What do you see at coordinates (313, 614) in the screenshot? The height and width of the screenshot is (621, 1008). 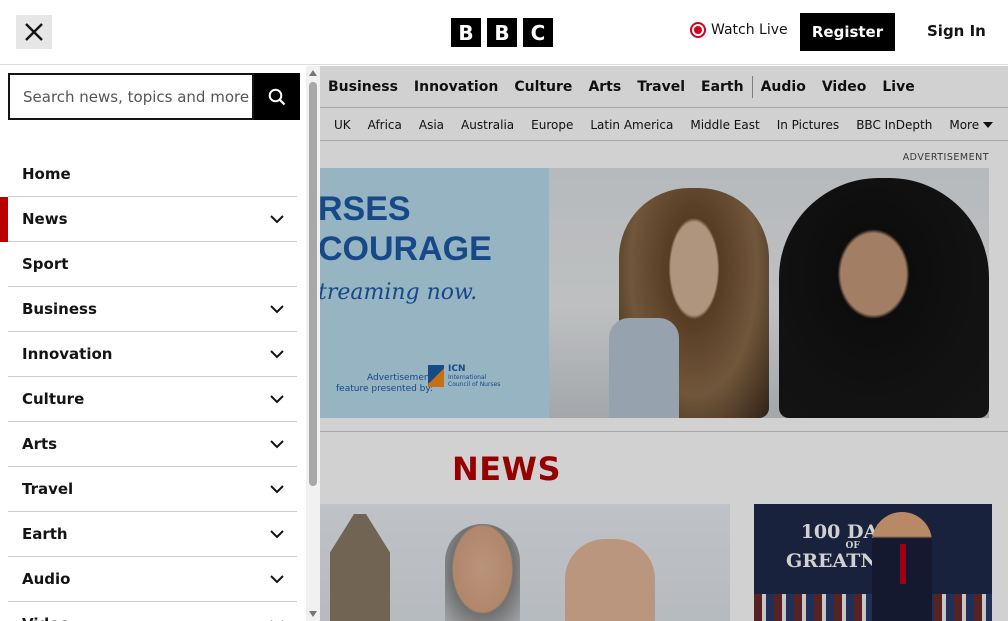 I see `scroll-down-arrow-icon` at bounding box center [313, 614].